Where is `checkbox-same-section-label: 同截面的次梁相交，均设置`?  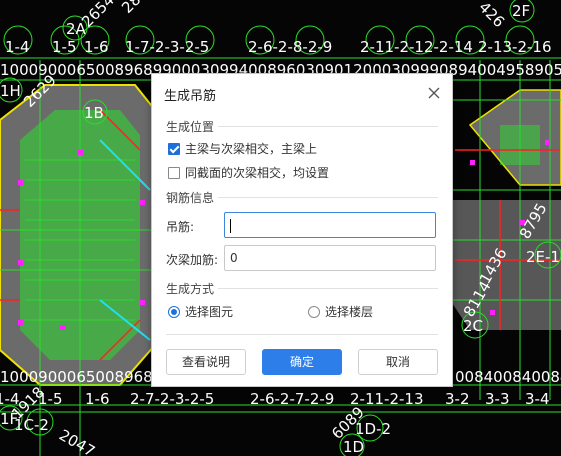 checkbox-same-section-label: 同截面的次梁相交，均设置 is located at coordinates (257, 173).